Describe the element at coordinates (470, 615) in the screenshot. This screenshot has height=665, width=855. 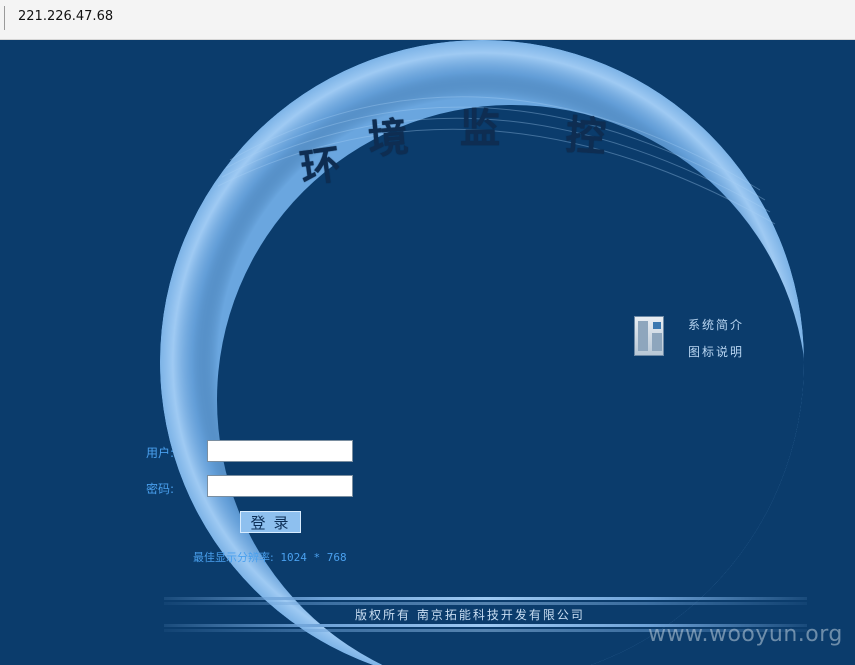
I see `copyright-text: 版权所有 南京拓能科技开发有限公司` at that location.